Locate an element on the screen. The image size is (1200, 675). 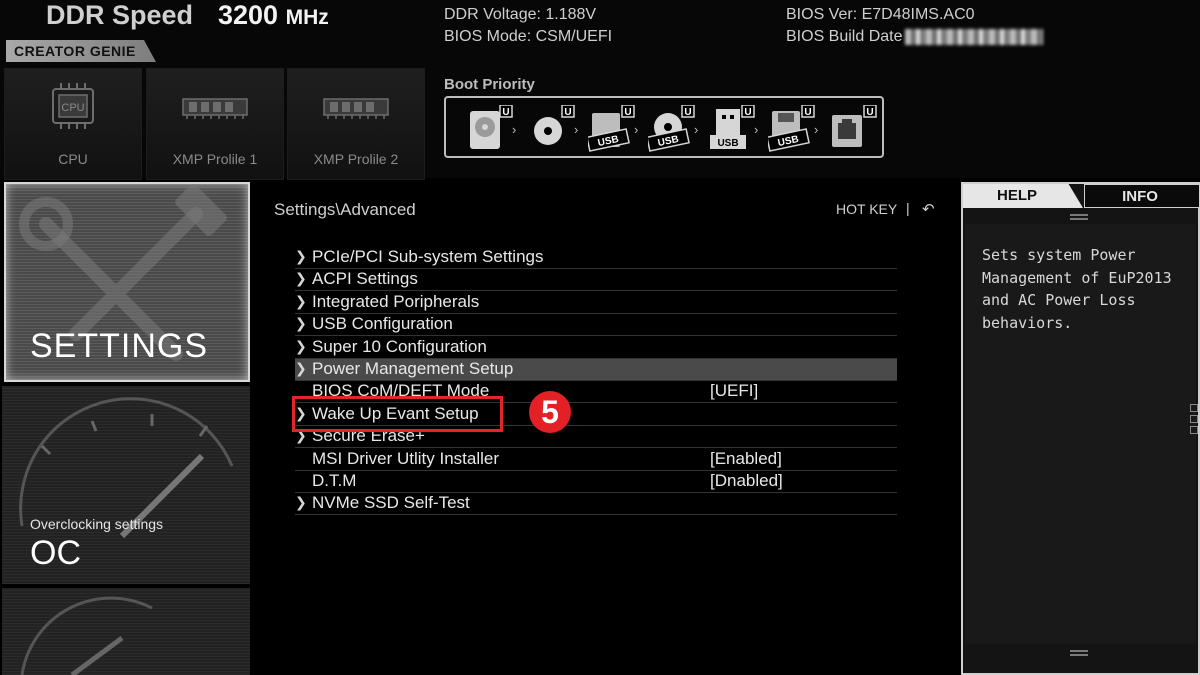
menu-item: MSI Driver Utlity Installer [Enabled] is located at coordinates (596, 460).